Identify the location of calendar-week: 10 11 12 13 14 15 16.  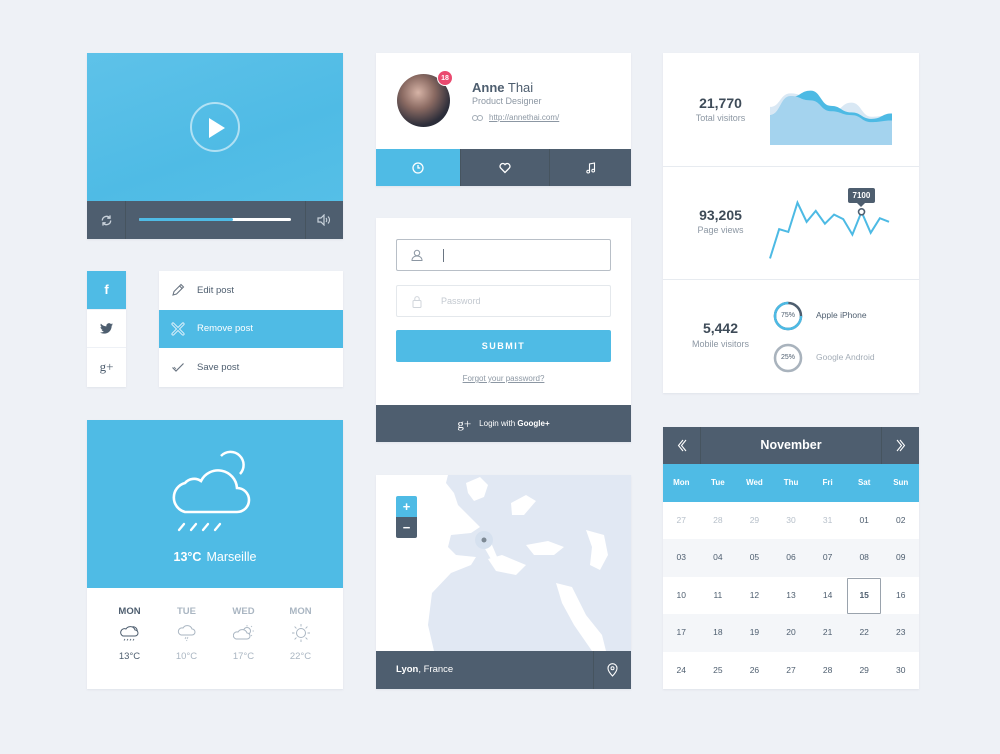
(791, 596).